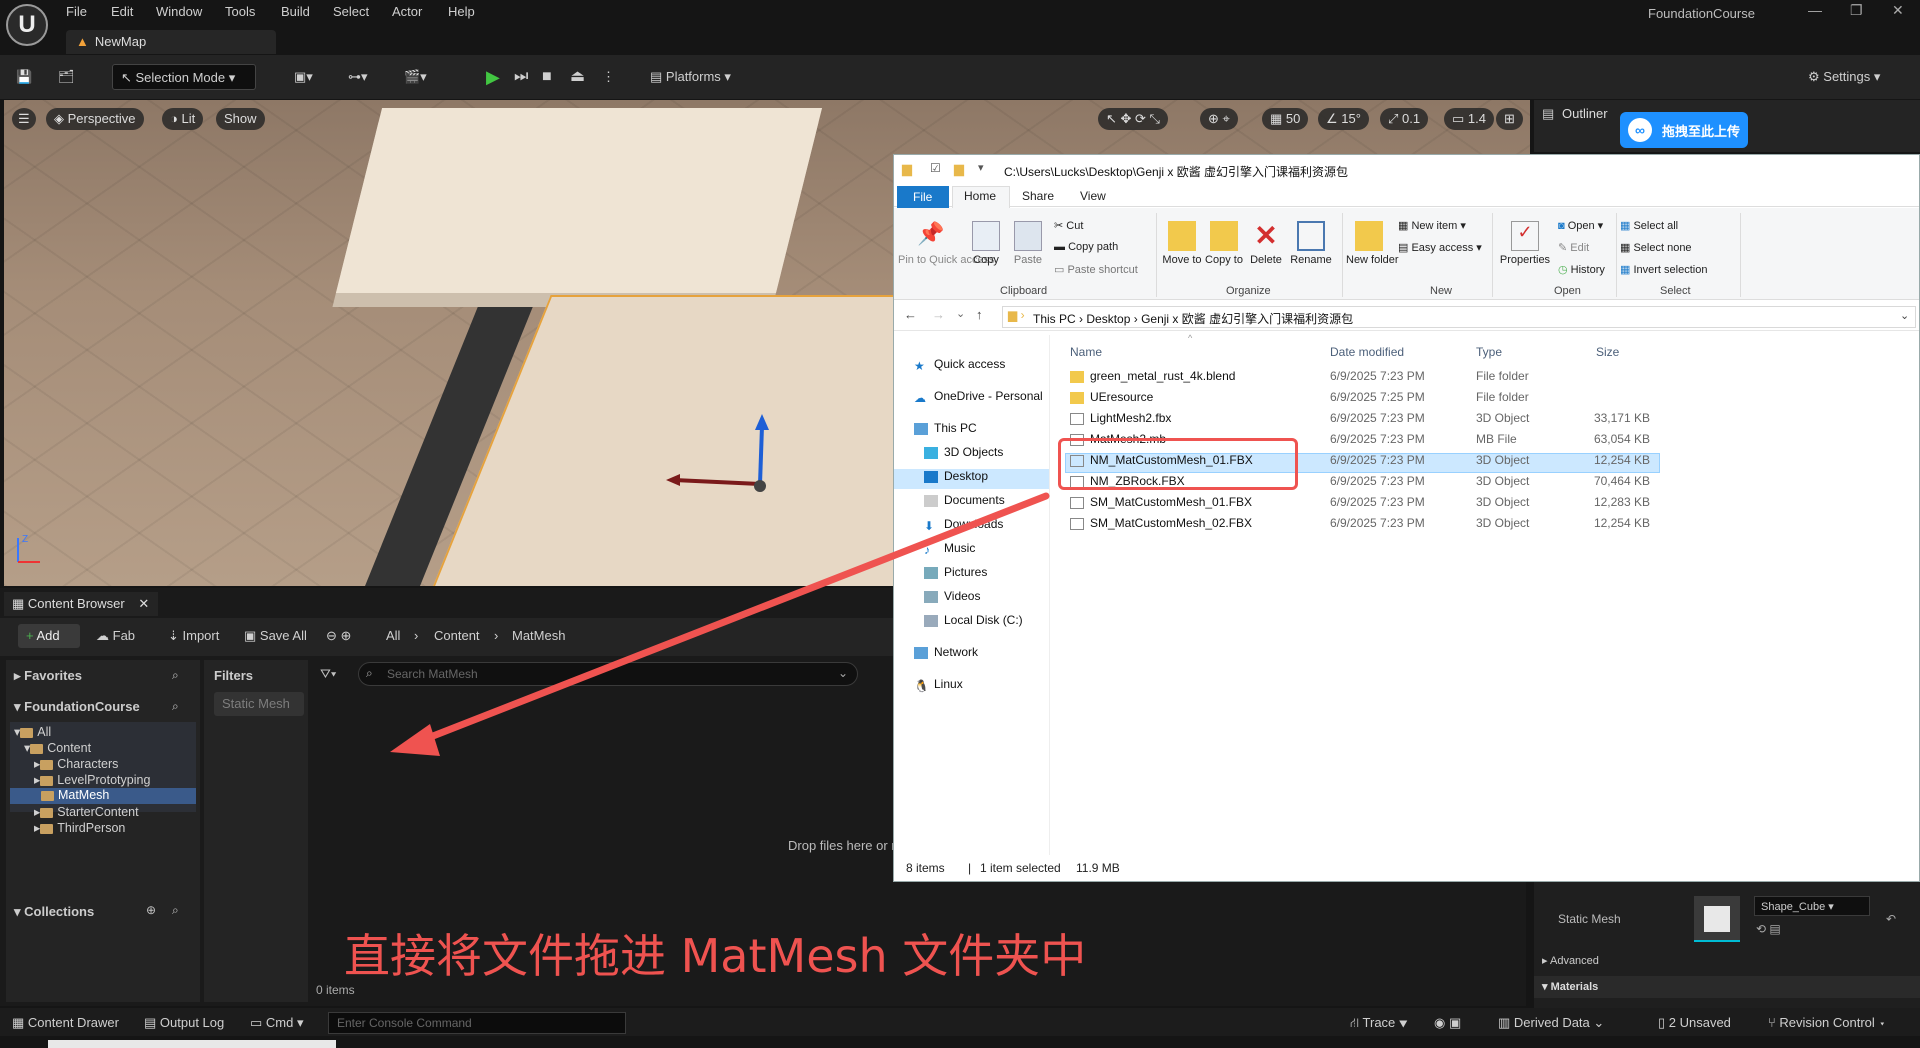 This screenshot has width=1920, height=1048. Describe the element at coordinates (240, 119) in the screenshot. I see `show-button: Show` at that location.